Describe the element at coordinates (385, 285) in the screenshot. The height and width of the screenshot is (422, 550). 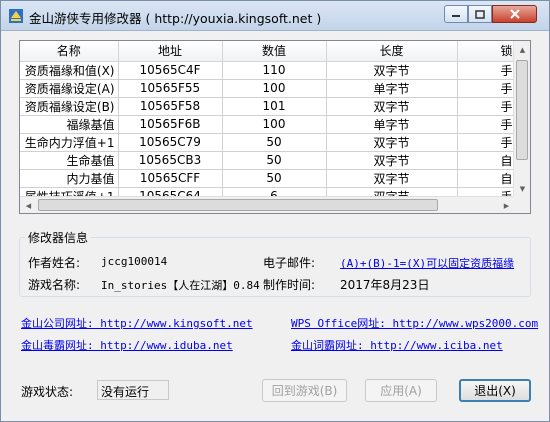
I see `date-value: 2017年8月23日` at that location.